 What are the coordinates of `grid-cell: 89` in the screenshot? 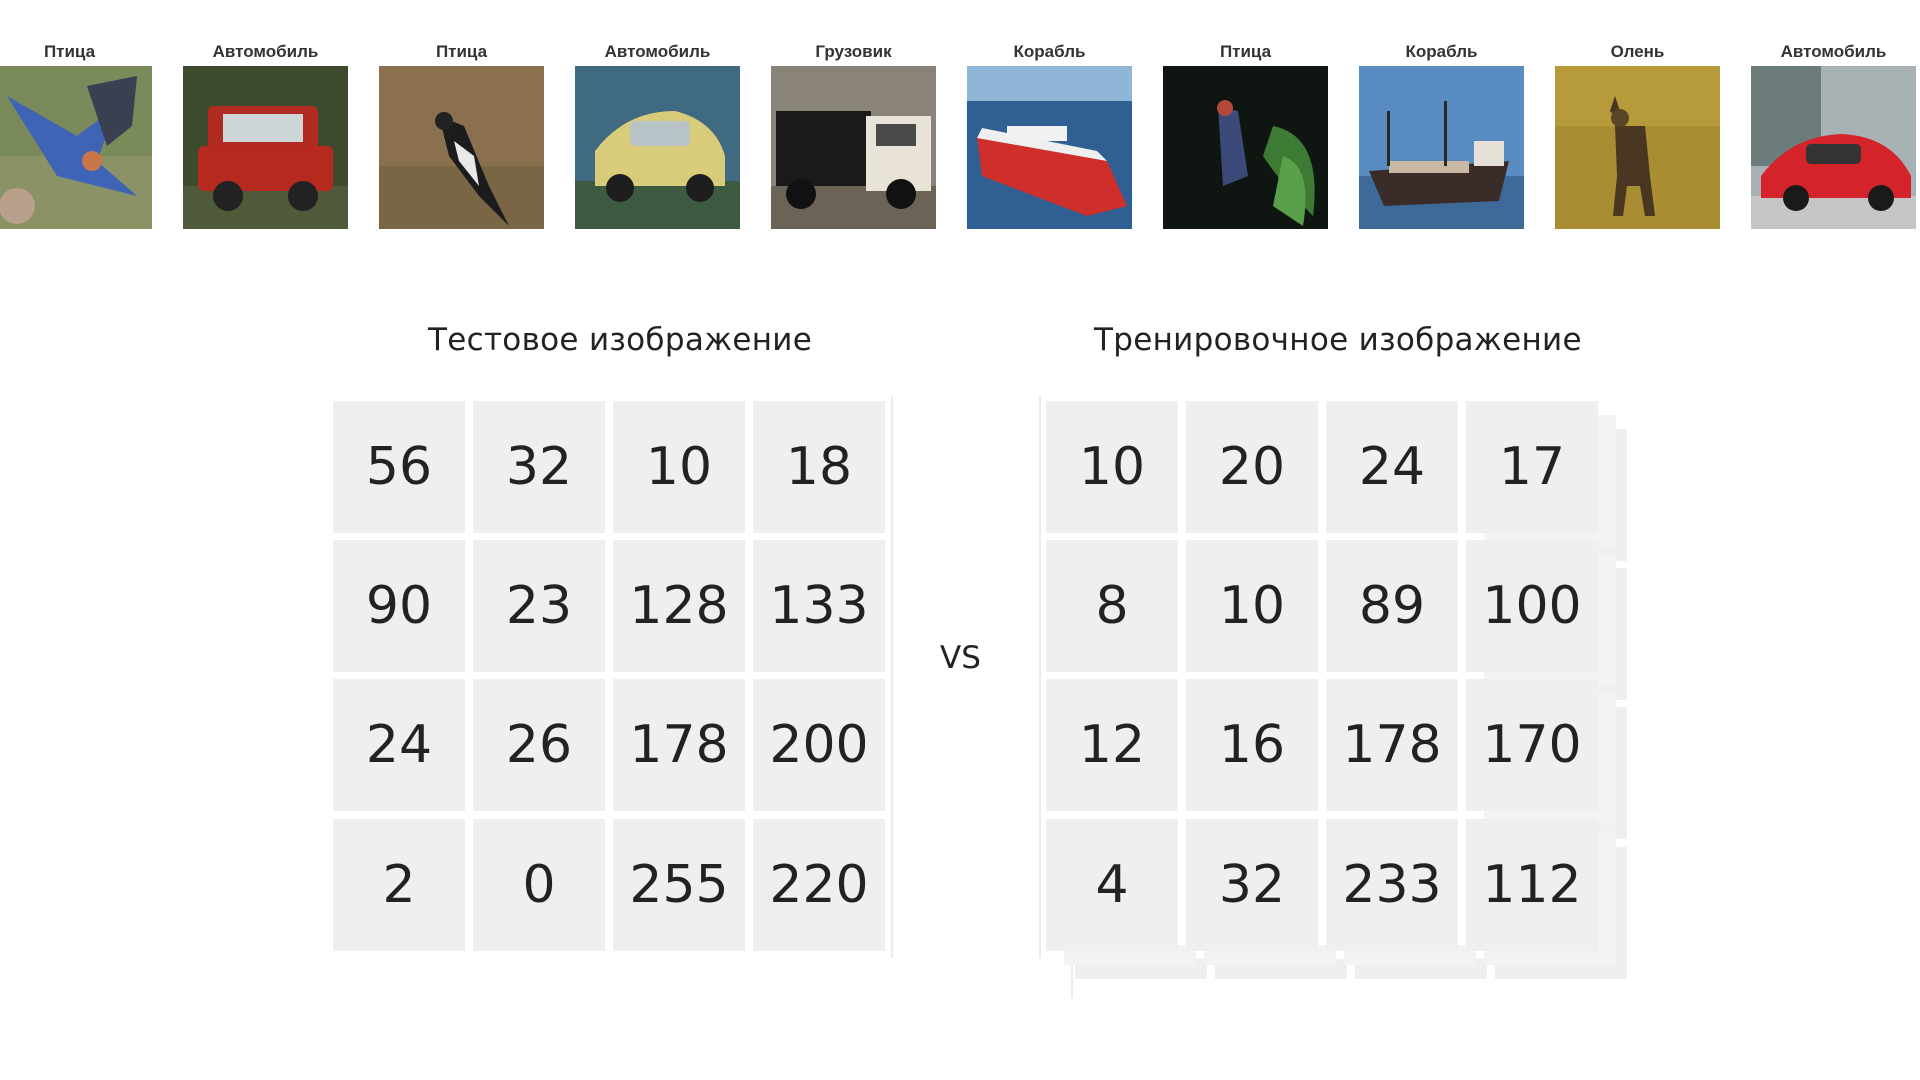 It's located at (1392, 606).